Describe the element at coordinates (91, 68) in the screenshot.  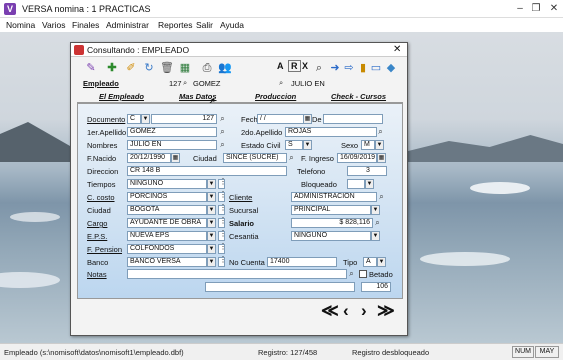
I see `tools-icon: ✎` at that location.